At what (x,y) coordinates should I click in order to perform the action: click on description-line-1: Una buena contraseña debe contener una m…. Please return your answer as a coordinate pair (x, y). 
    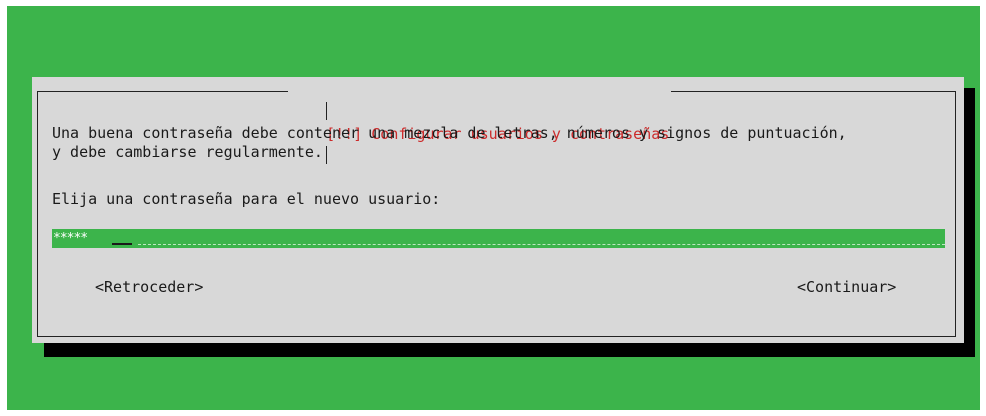
    Looking at the image, I should click on (449, 133).